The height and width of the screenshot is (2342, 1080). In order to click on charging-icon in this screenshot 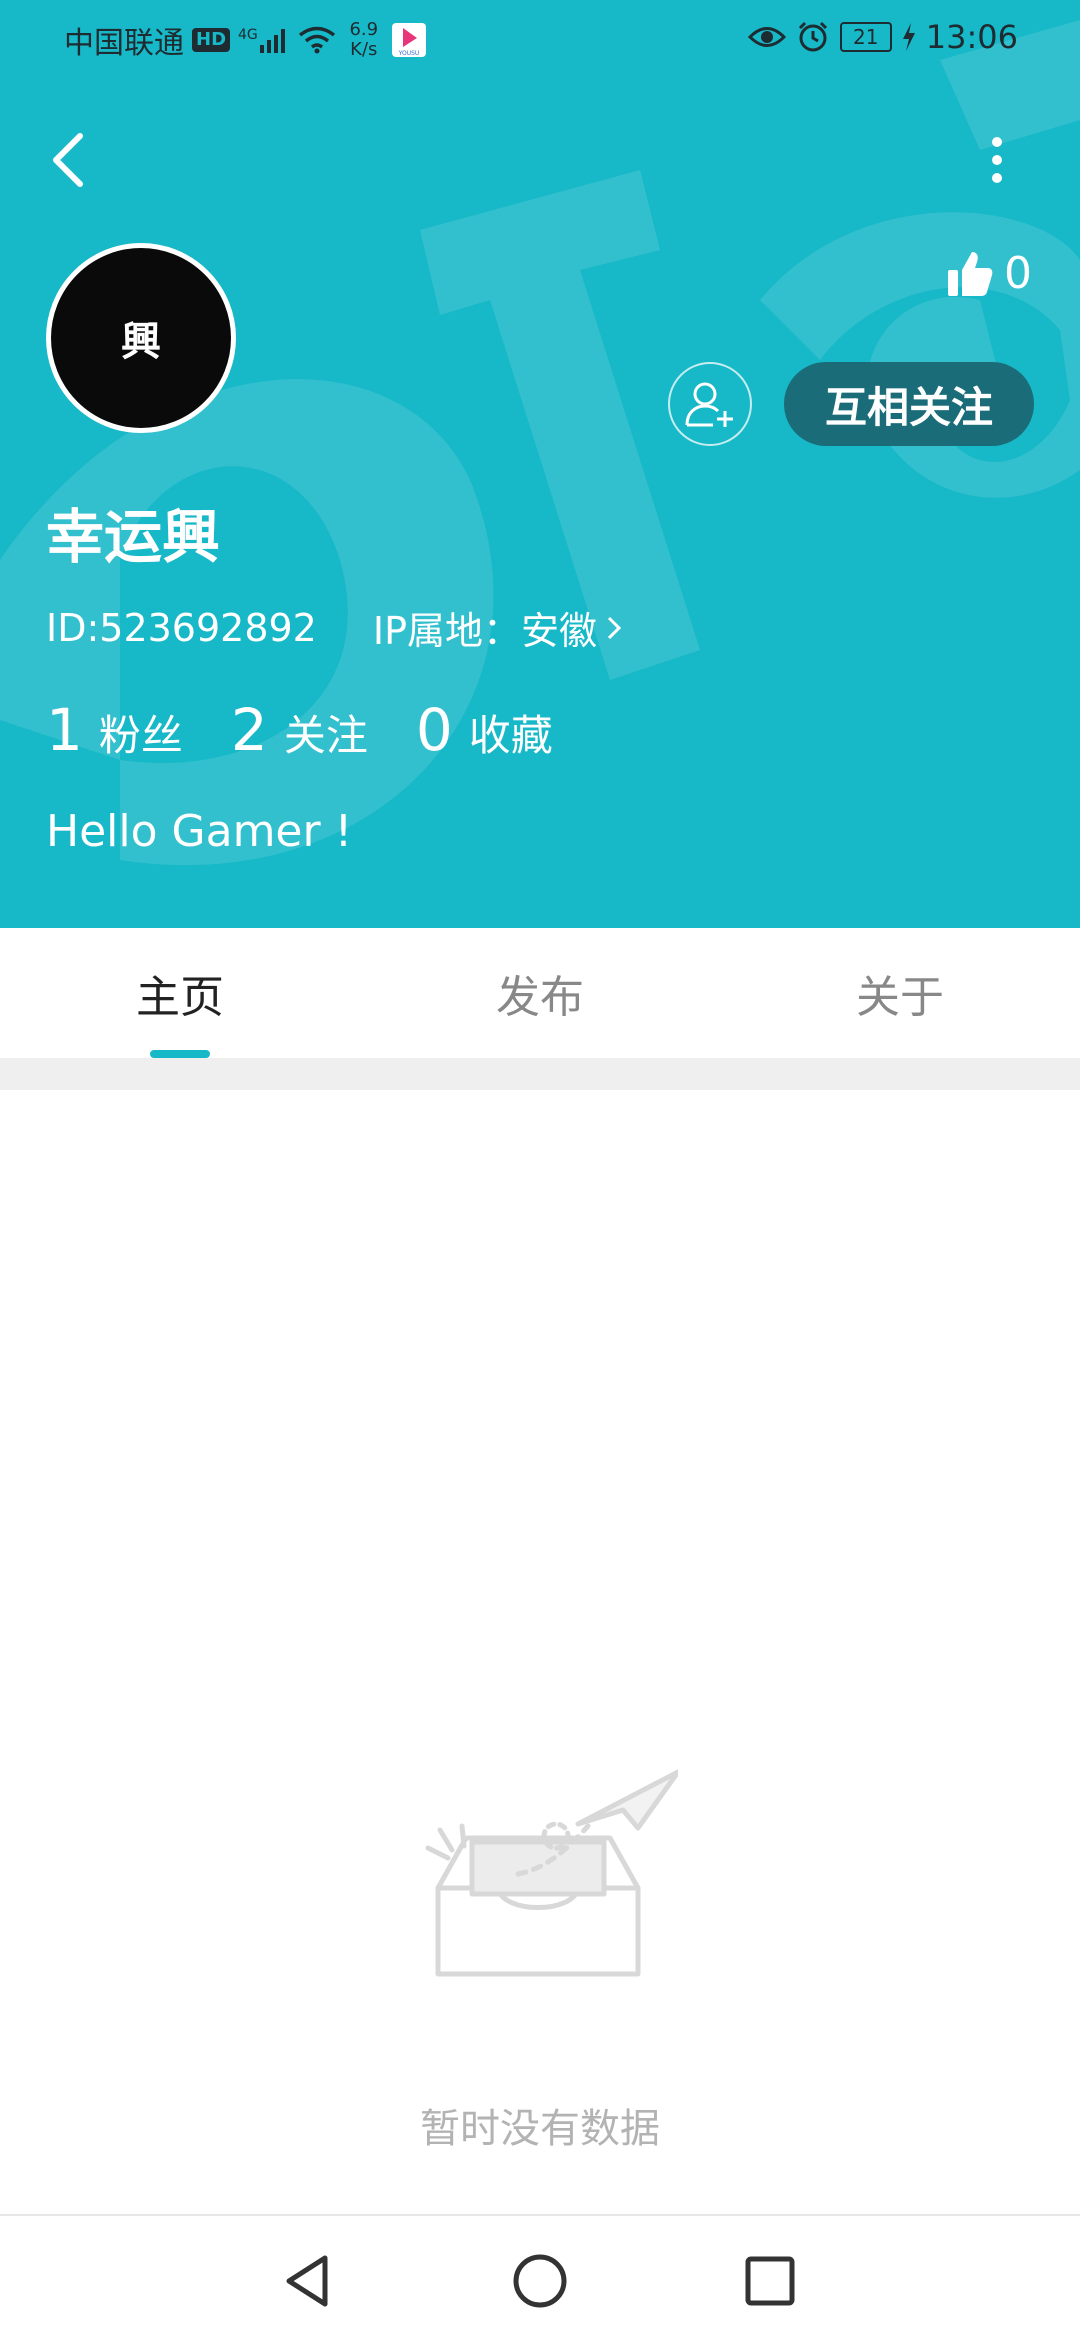, I will do `click(908, 37)`.